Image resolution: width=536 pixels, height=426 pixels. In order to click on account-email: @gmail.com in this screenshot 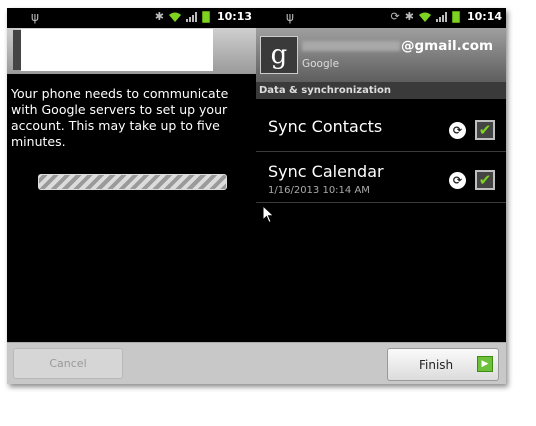, I will do `click(397, 46)`.